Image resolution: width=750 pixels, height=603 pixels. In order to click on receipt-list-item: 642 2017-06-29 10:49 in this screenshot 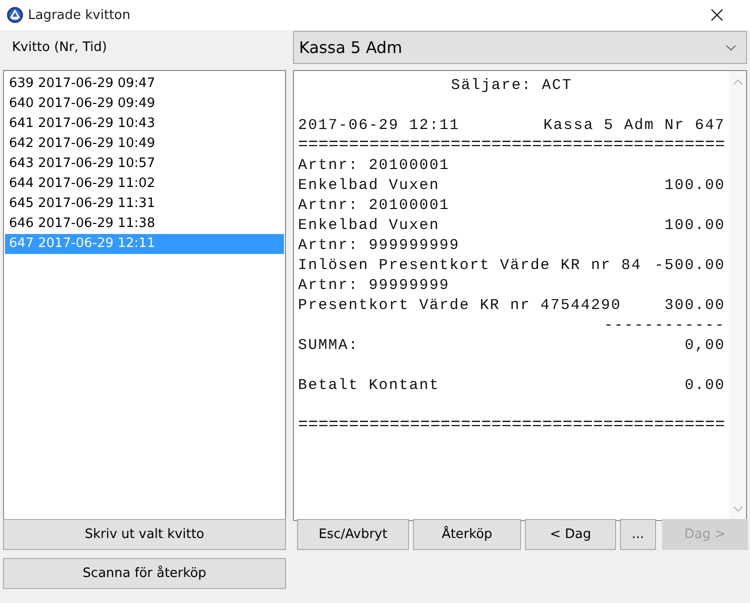, I will do `click(144, 144)`.